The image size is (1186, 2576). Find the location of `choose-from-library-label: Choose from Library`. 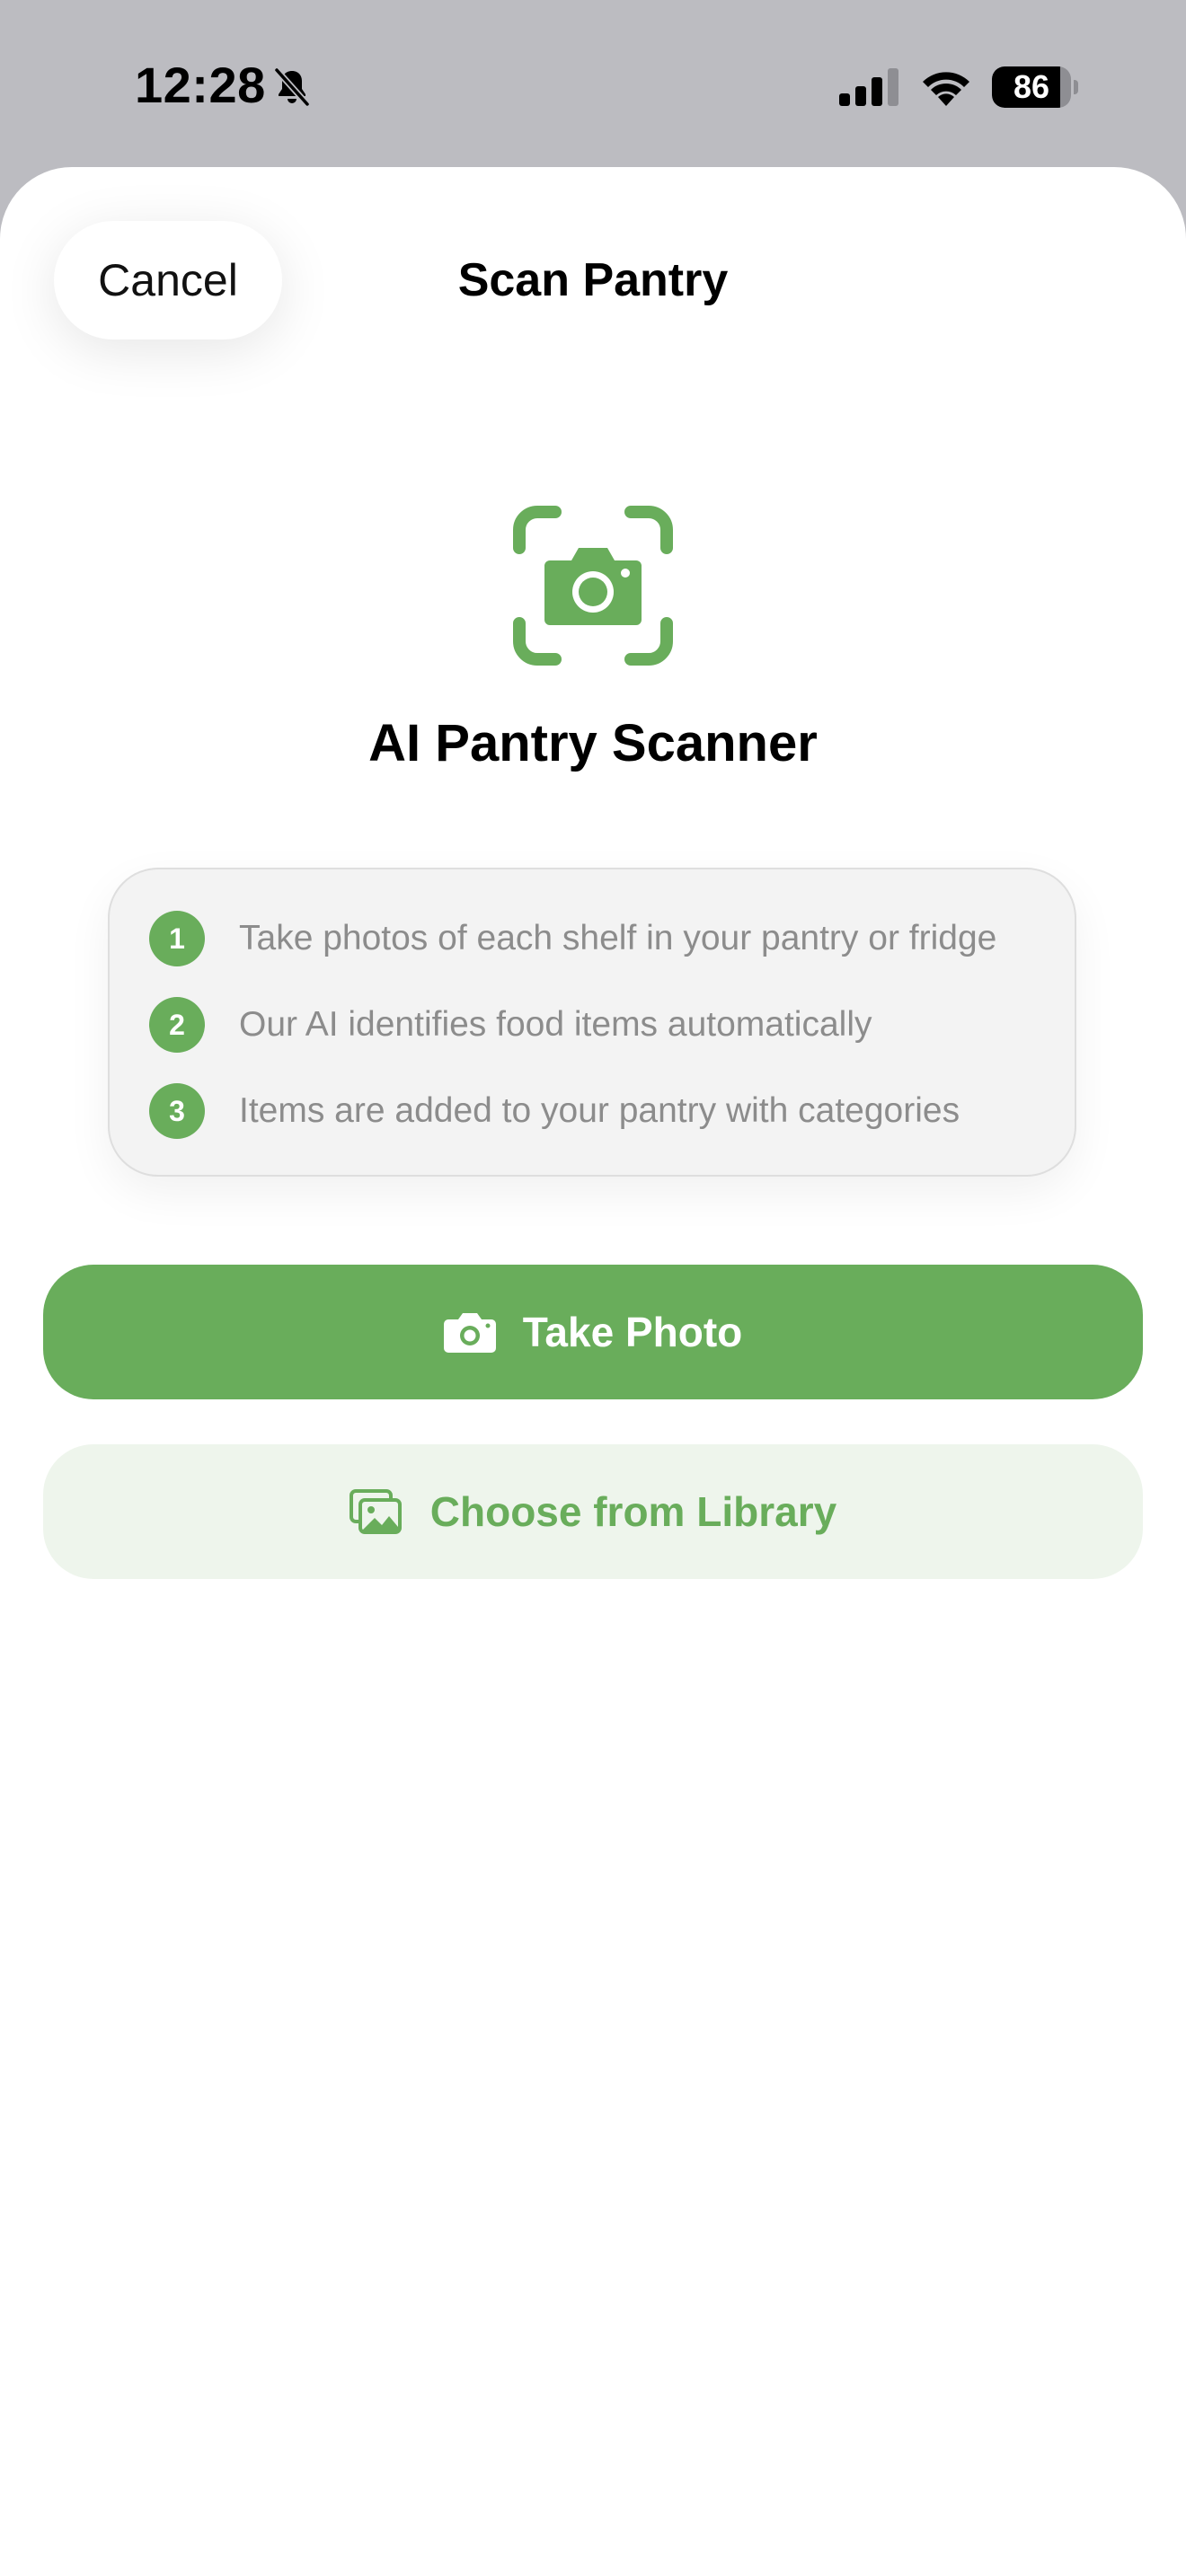

choose-from-library-label: Choose from Library is located at coordinates (633, 1511).